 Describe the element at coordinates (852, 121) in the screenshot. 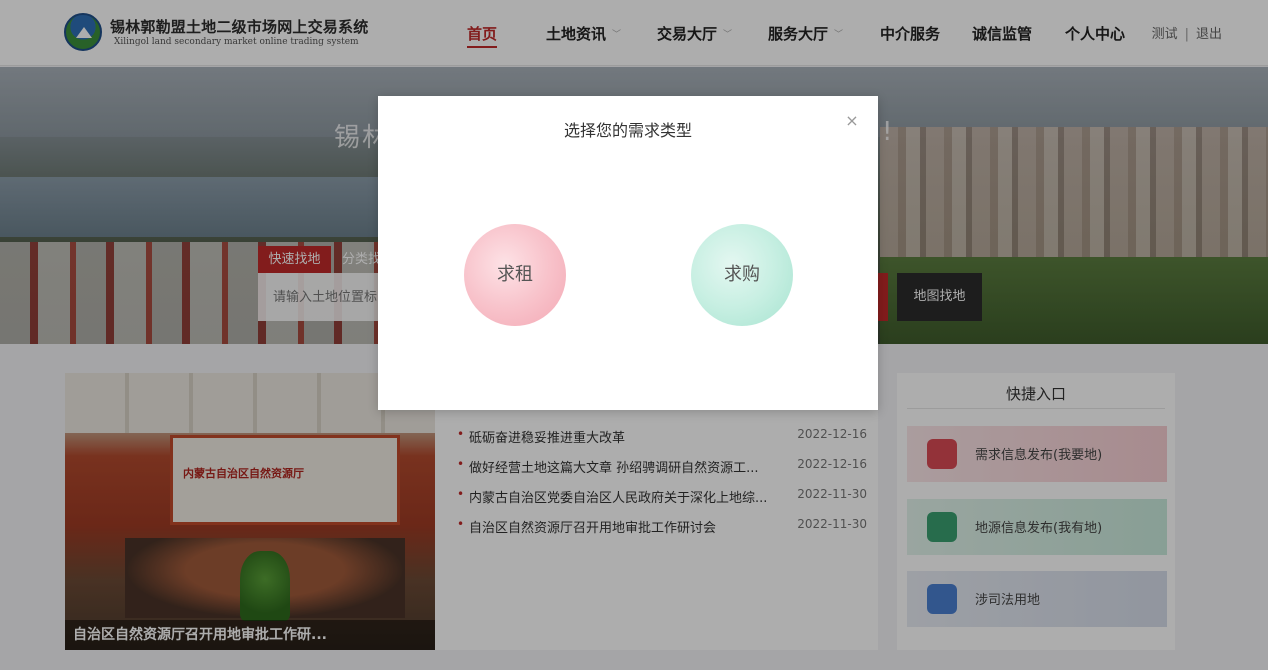

I see `close-icon: ×` at that location.